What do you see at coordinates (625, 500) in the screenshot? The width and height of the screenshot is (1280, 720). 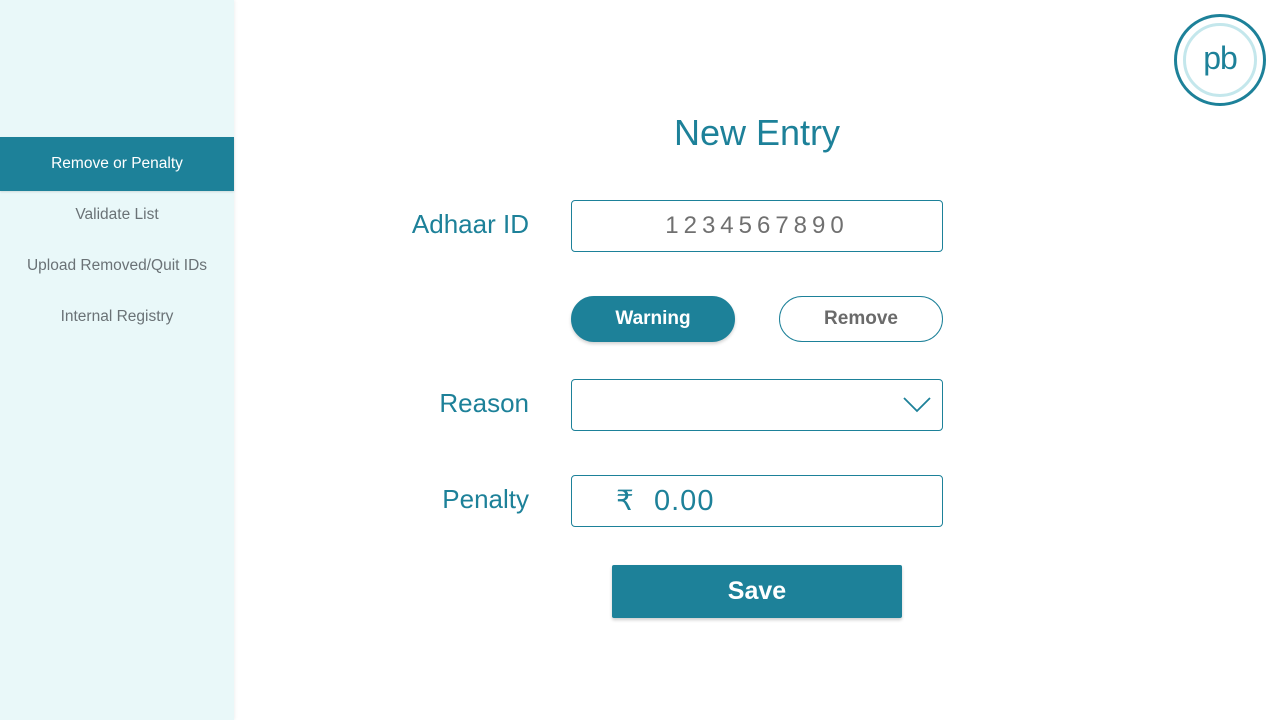 I see `rupee-icon: ₹` at bounding box center [625, 500].